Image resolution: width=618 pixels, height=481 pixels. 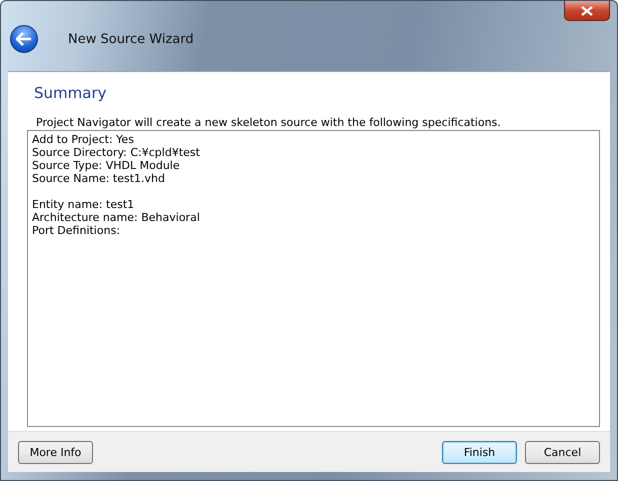 I want to click on summary-line: Entity name: test1, so click(x=84, y=204).